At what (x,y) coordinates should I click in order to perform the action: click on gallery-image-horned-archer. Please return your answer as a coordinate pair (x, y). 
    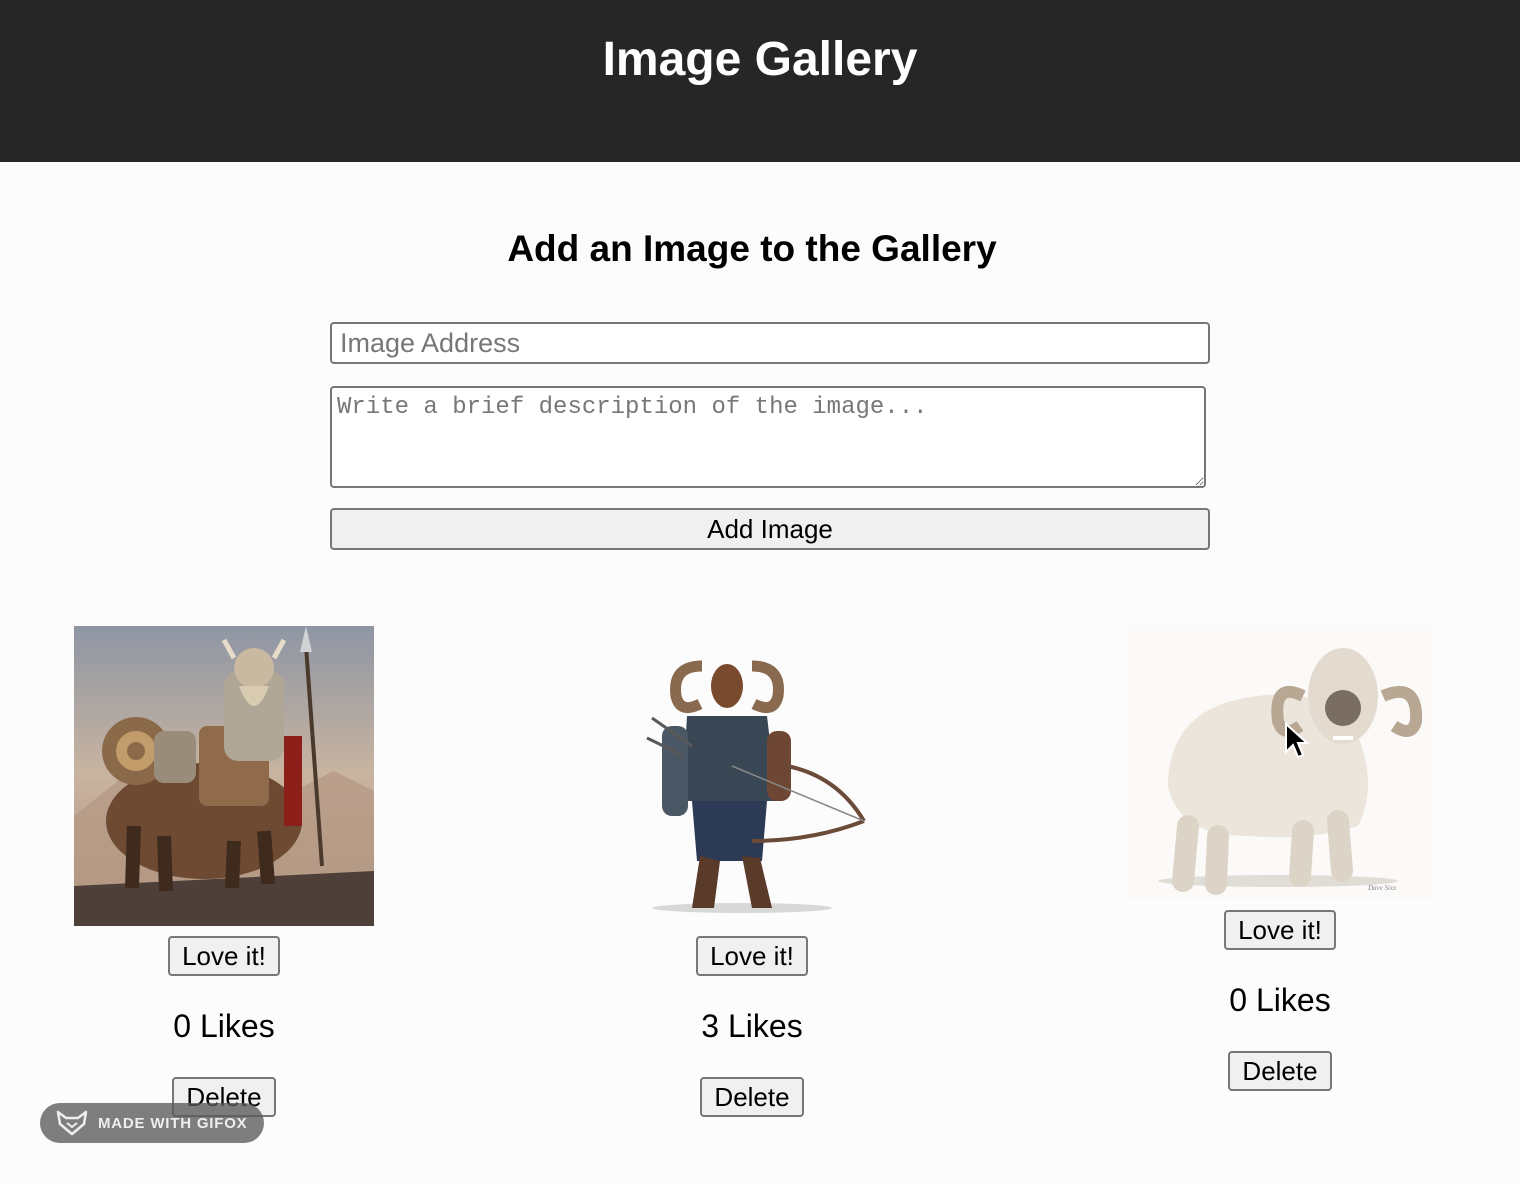
    Looking at the image, I should click on (752, 776).